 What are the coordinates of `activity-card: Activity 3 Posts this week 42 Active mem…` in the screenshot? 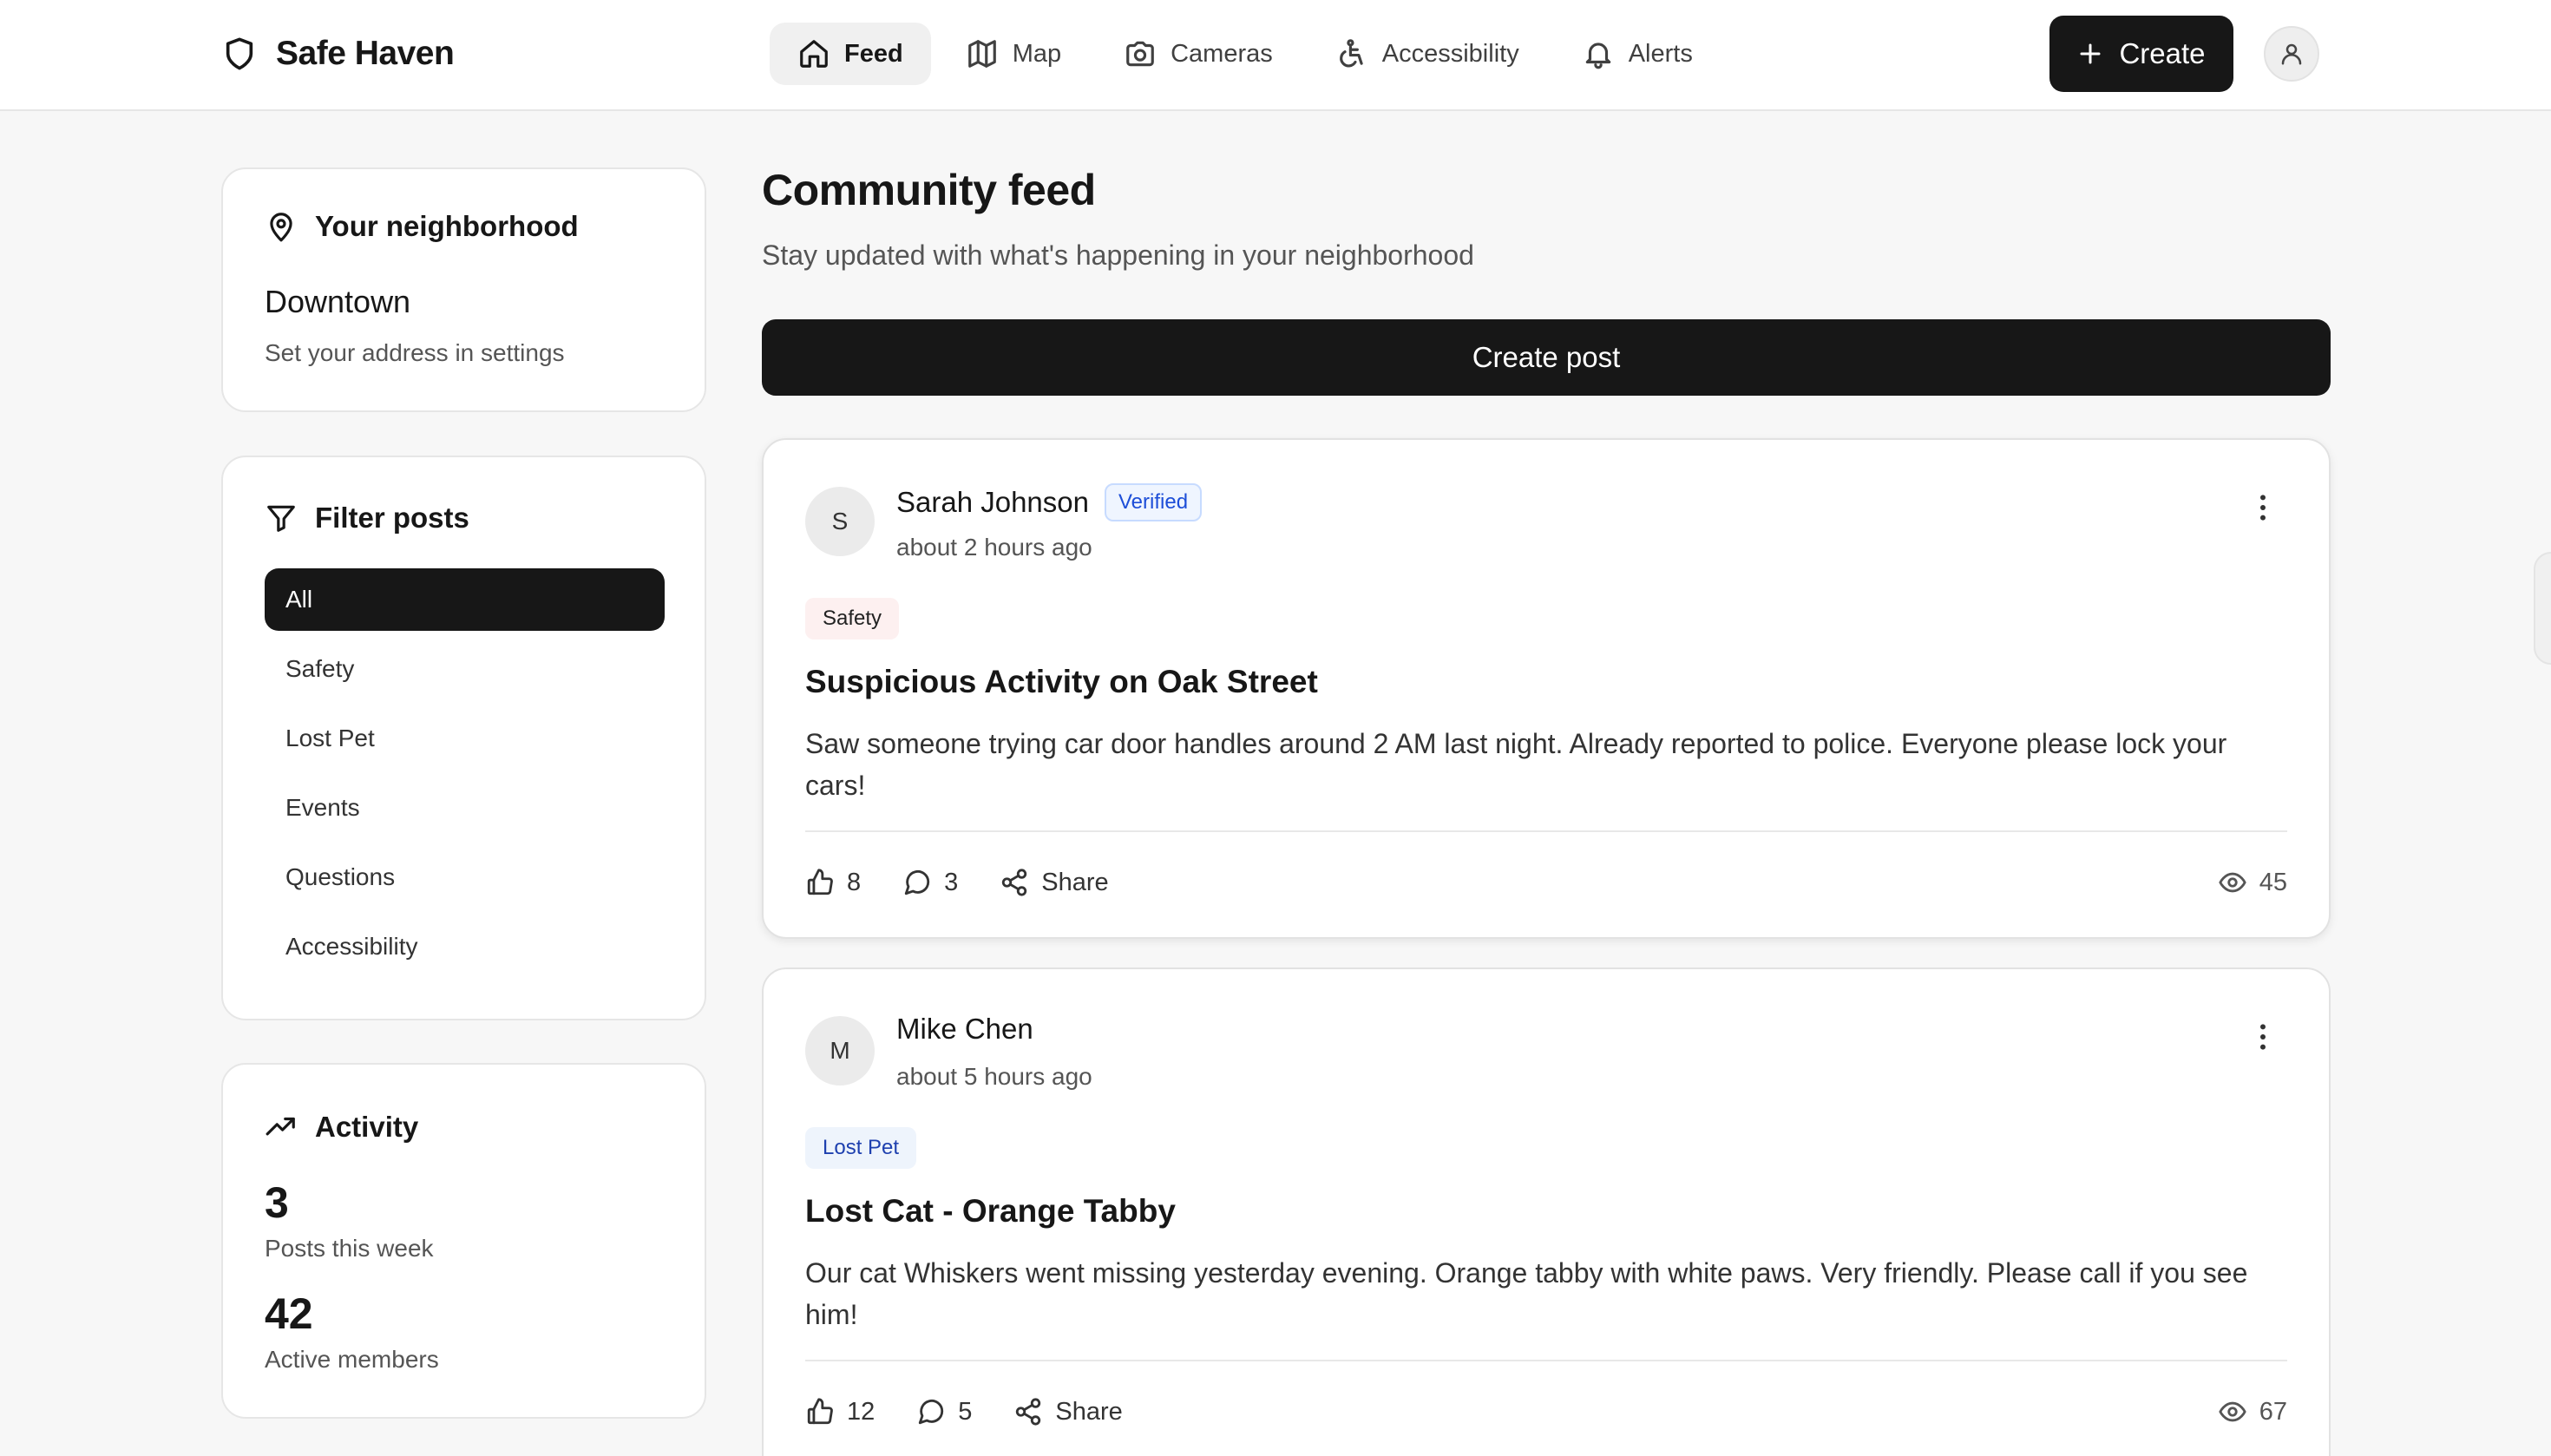 It's located at (463, 1241).